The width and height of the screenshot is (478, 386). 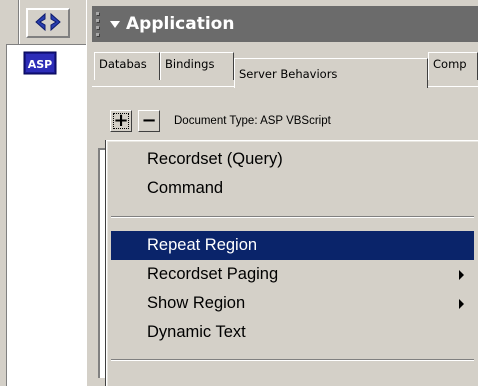 I want to click on menu-item-label: Repeat Region, so click(x=202, y=245).